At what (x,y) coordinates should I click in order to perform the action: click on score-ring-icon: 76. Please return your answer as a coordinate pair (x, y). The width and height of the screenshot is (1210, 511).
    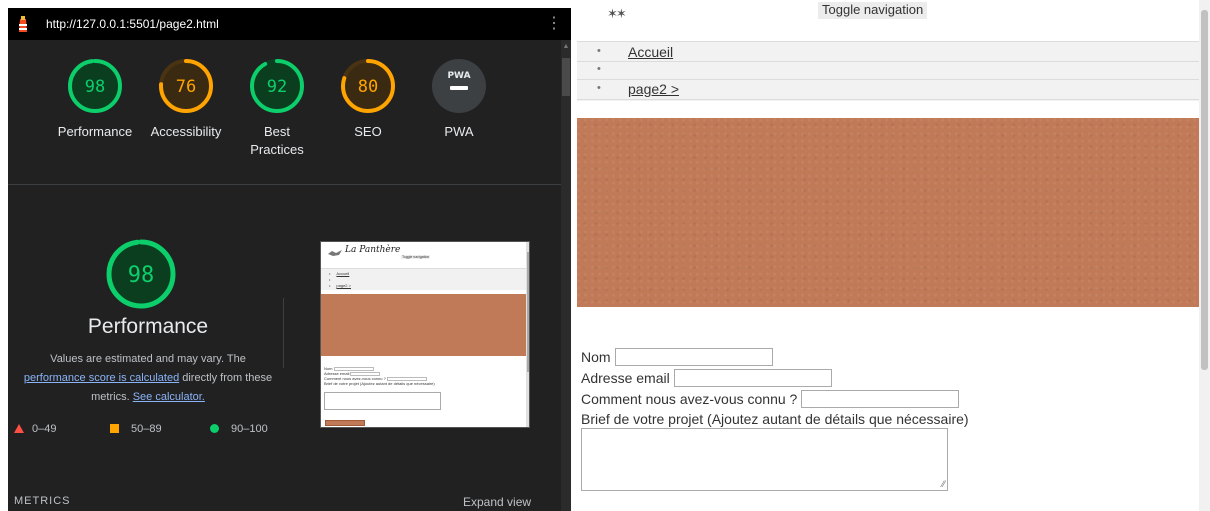
    Looking at the image, I should click on (186, 86).